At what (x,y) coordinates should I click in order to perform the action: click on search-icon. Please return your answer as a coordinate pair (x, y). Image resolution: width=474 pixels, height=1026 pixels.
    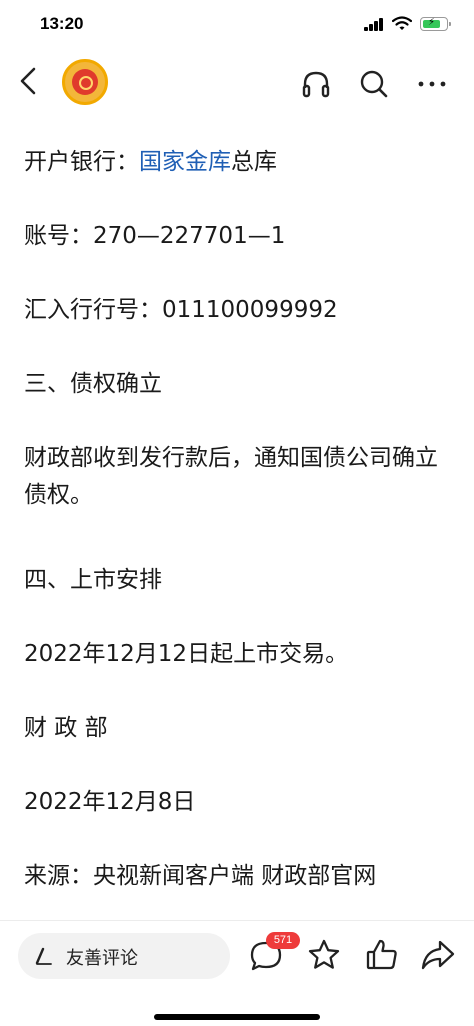
    Looking at the image, I should click on (374, 84).